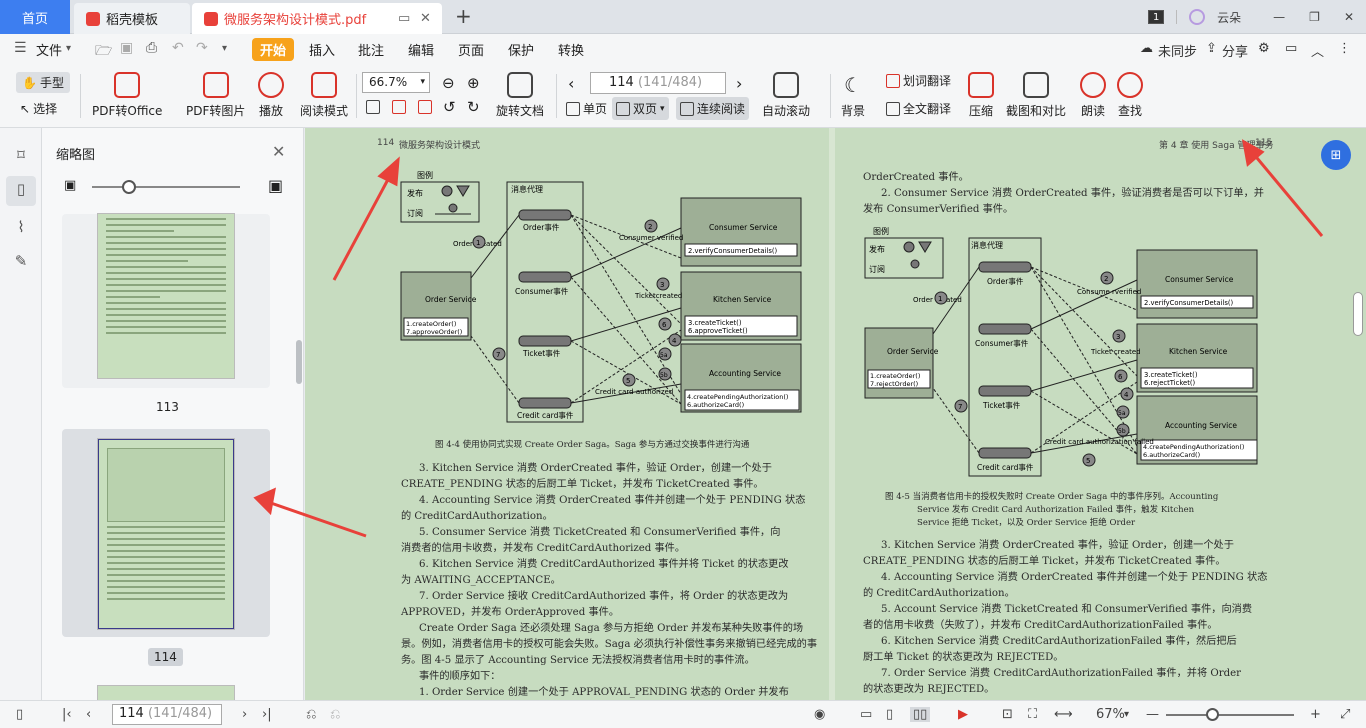  I want to click on select-tool-button: ↖ 选择, so click(38, 108).